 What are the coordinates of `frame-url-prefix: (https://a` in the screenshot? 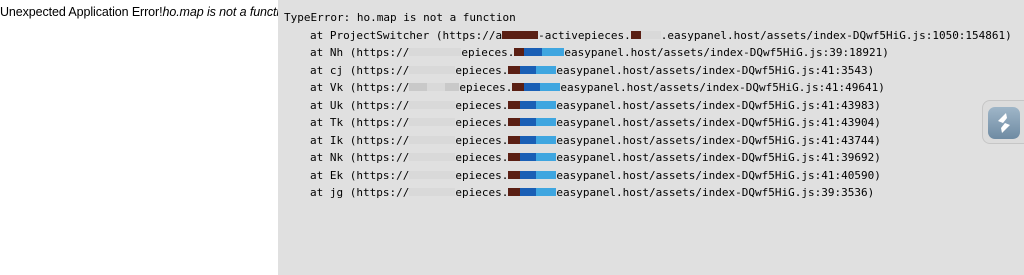 It's located at (469, 35).